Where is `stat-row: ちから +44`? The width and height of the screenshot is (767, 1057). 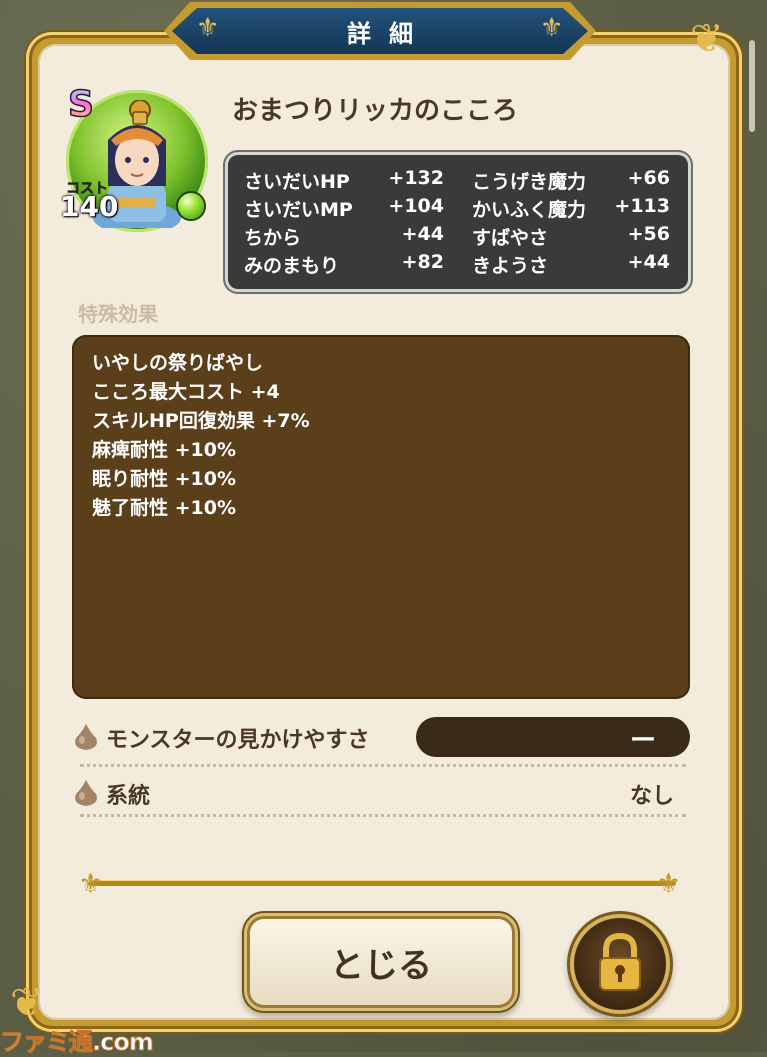
stat-row: ちから +44 is located at coordinates (344, 236).